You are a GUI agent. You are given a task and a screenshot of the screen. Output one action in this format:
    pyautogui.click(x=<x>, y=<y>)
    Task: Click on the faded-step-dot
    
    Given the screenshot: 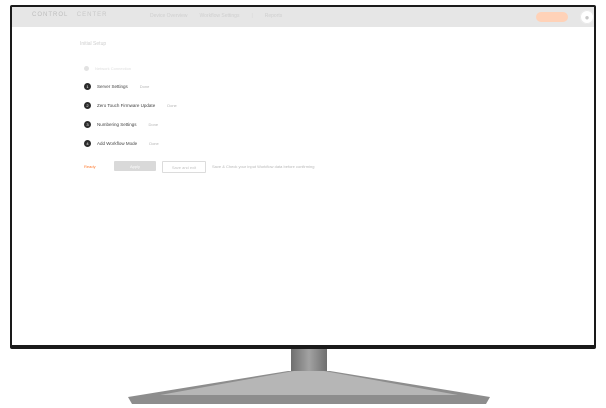 What is the action you would take?
    pyautogui.click(x=86, y=68)
    